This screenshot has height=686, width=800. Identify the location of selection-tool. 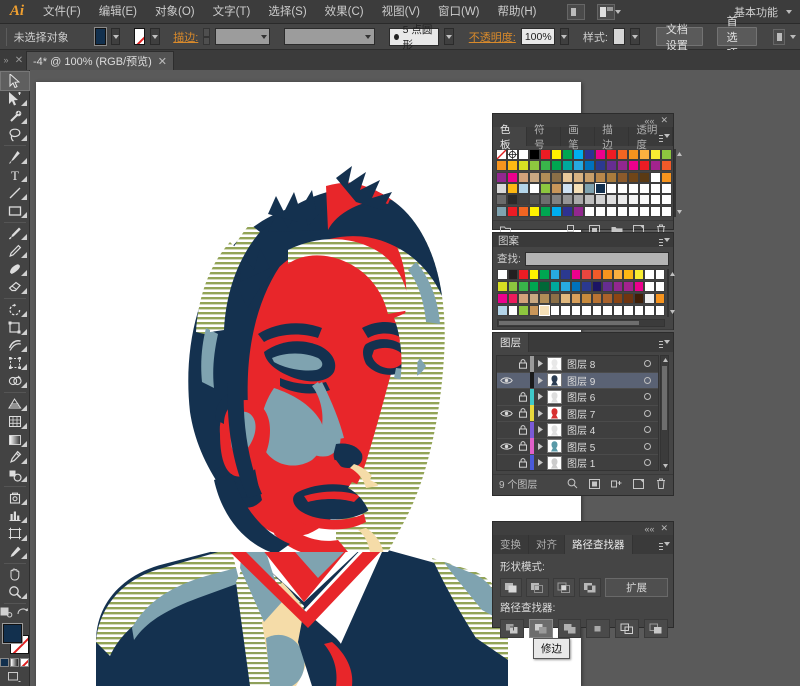
(15, 81).